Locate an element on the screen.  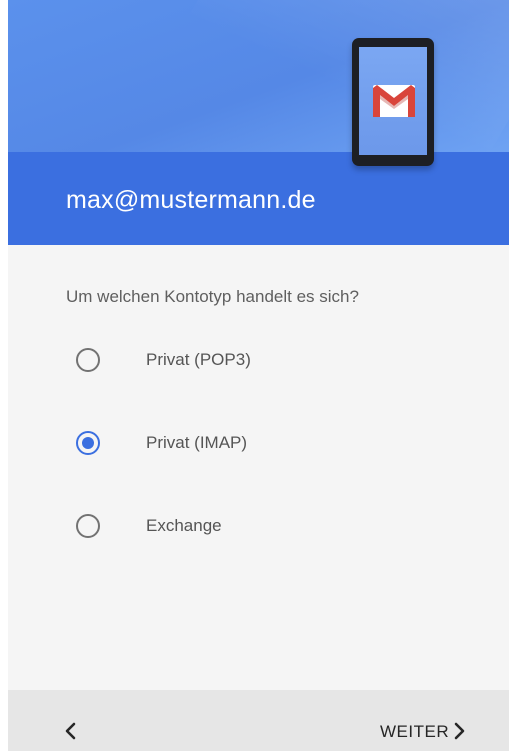
question-label: Um welchen Kontotyp handelt es sich? is located at coordinates (212, 296).